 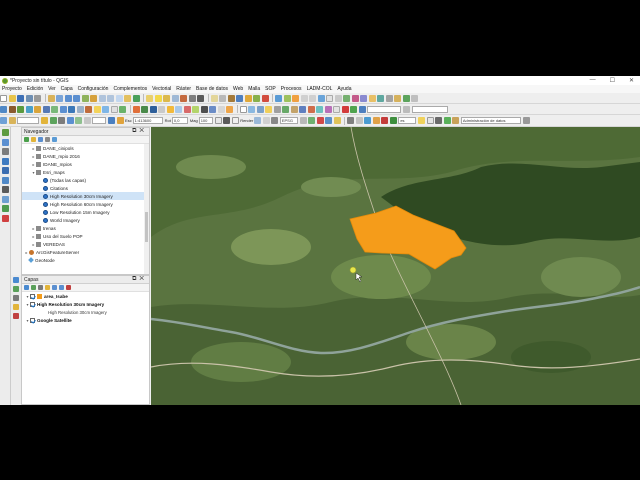 I want to click on navigator-item: ▸ ArcGisFeatureServer, so click(x=85, y=252).